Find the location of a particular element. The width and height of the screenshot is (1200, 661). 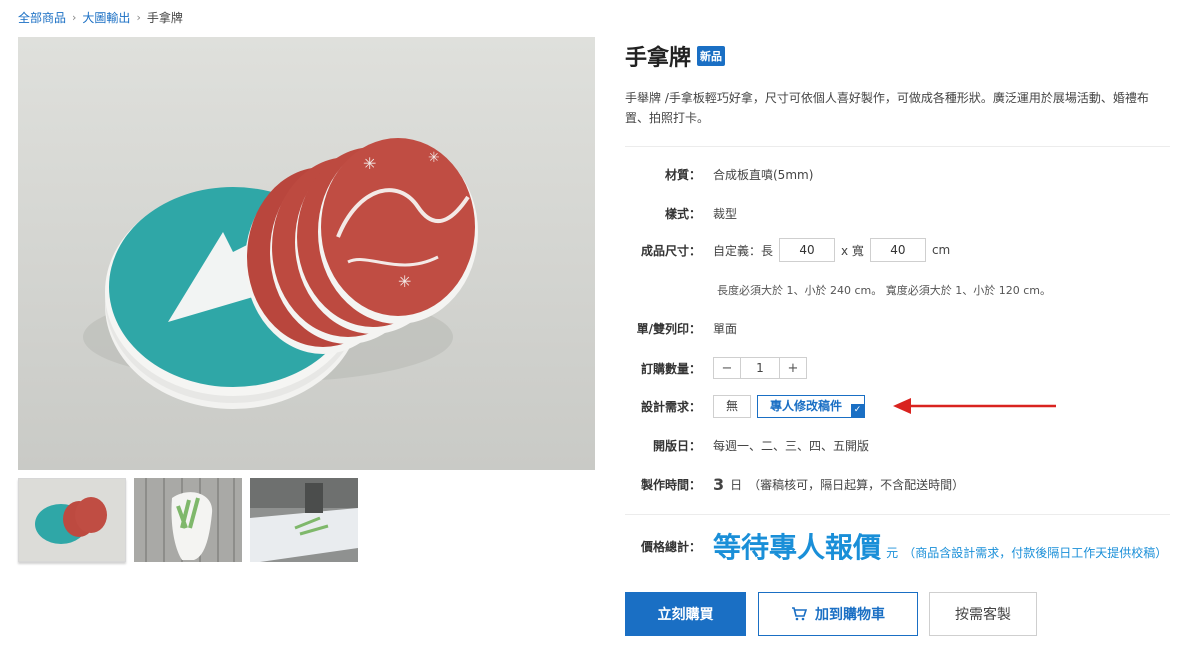

check-icon: ✓ is located at coordinates (858, 410).